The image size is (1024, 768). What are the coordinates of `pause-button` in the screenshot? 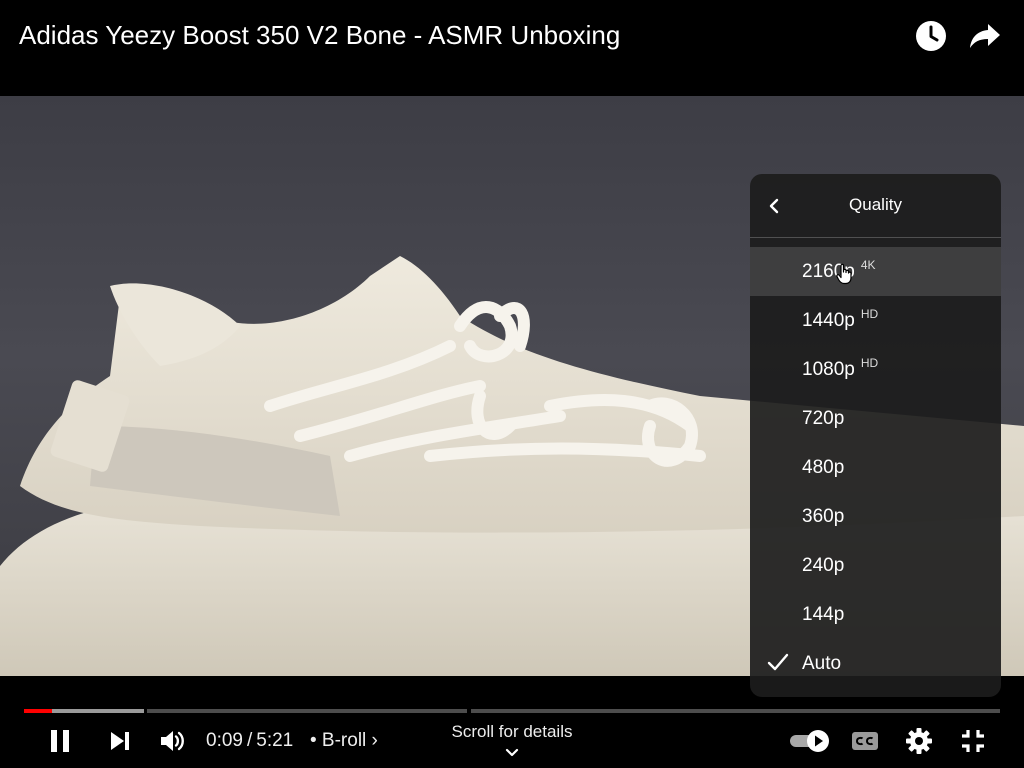 It's located at (60, 741).